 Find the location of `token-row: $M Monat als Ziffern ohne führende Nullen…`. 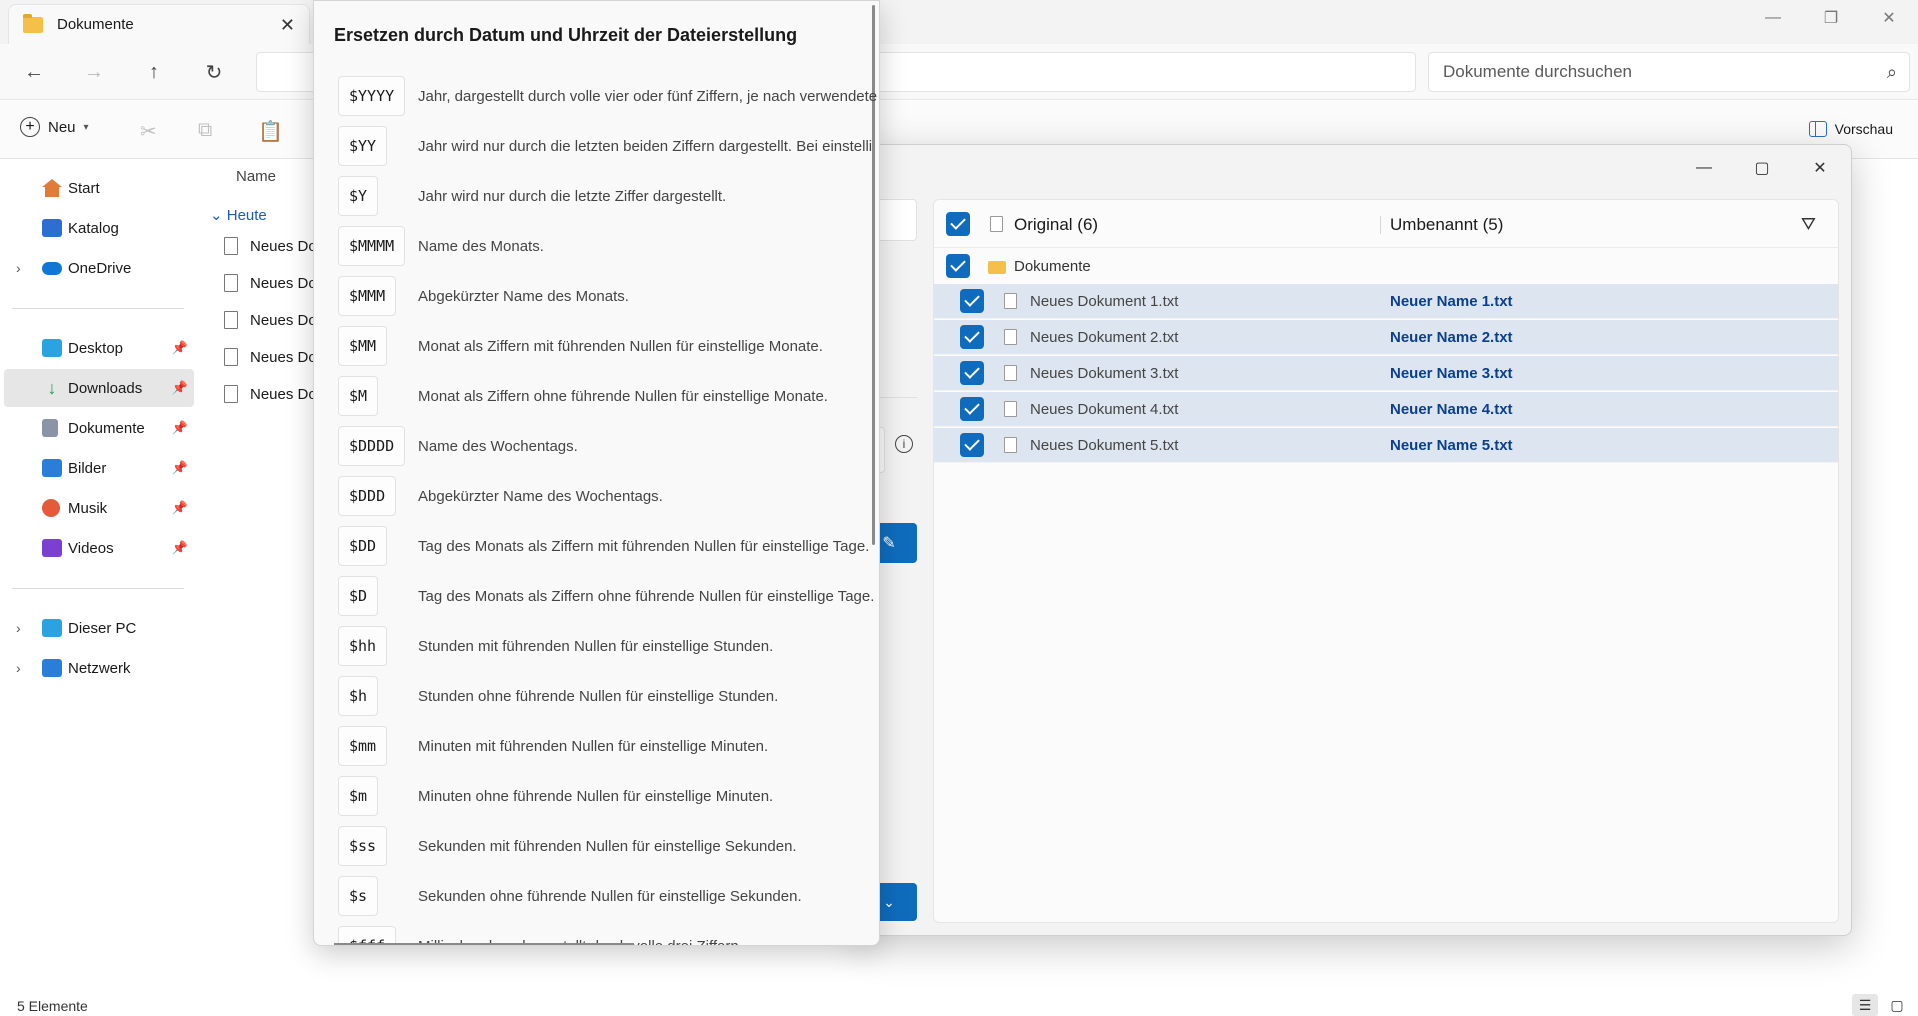

token-row: $M Monat als Ziffern ohne führende Nullen… is located at coordinates (608, 396).